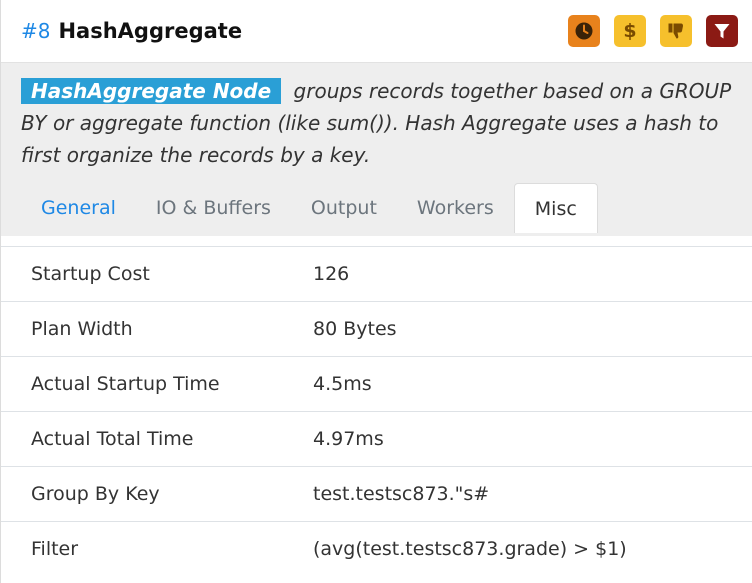 The image size is (752, 583). What do you see at coordinates (213, 208) in the screenshot?
I see `tab-io-buffers: IO & Buffers` at bounding box center [213, 208].